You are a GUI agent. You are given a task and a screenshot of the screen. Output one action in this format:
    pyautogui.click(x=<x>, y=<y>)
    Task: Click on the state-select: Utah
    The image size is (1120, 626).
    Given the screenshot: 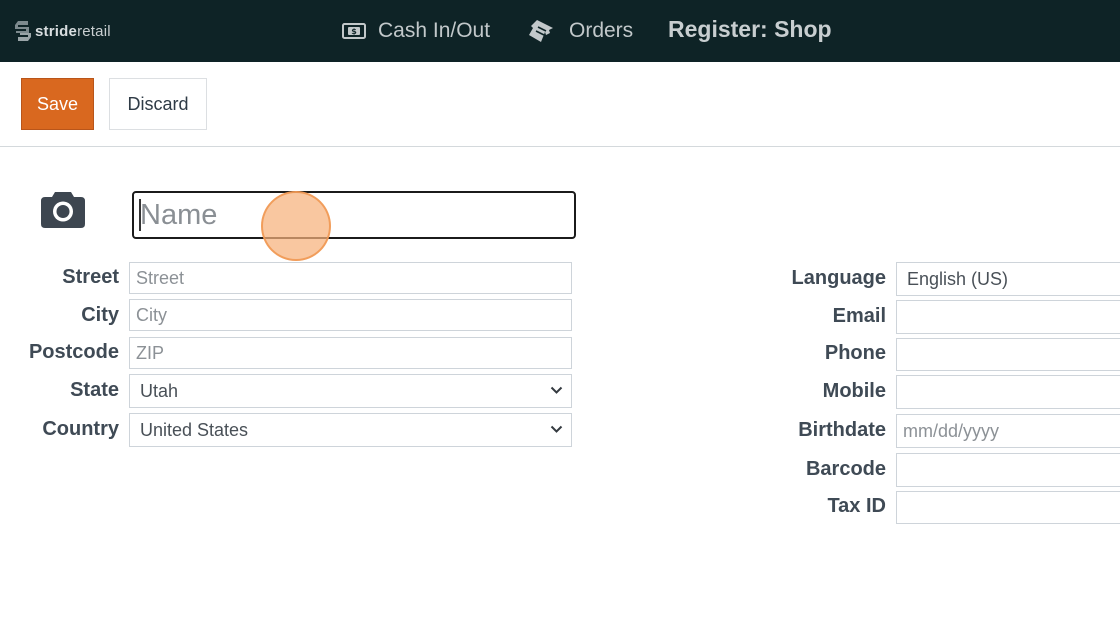 What is the action you would take?
    pyautogui.click(x=350, y=391)
    